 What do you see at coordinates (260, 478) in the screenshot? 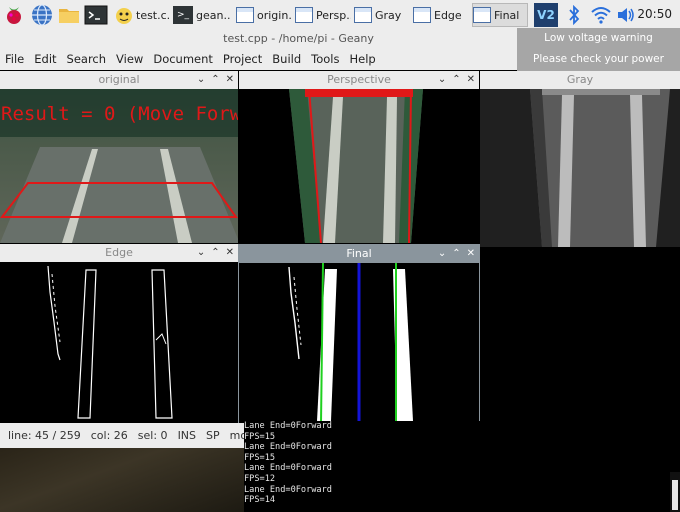
I see `terminal-line: FPS=12` at bounding box center [260, 478].